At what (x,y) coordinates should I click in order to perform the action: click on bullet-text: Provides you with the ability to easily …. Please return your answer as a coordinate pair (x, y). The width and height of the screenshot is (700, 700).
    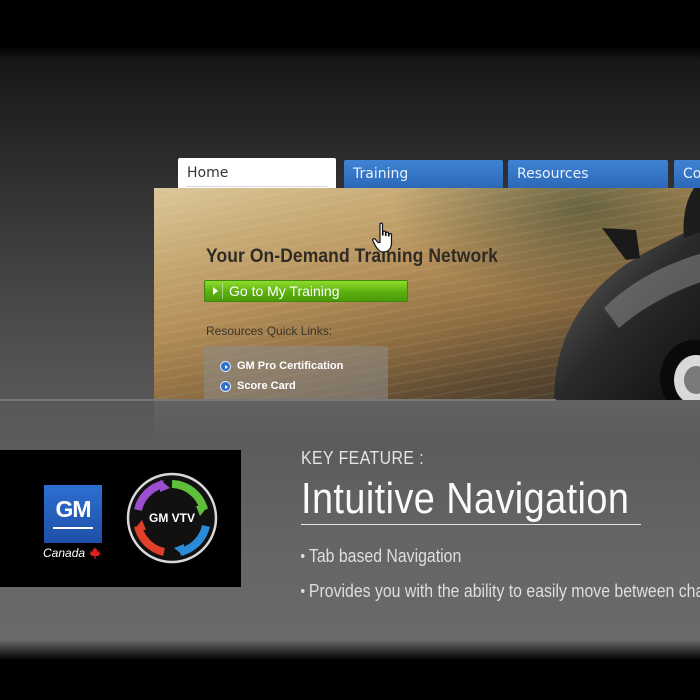
    Looking at the image, I should click on (504, 591).